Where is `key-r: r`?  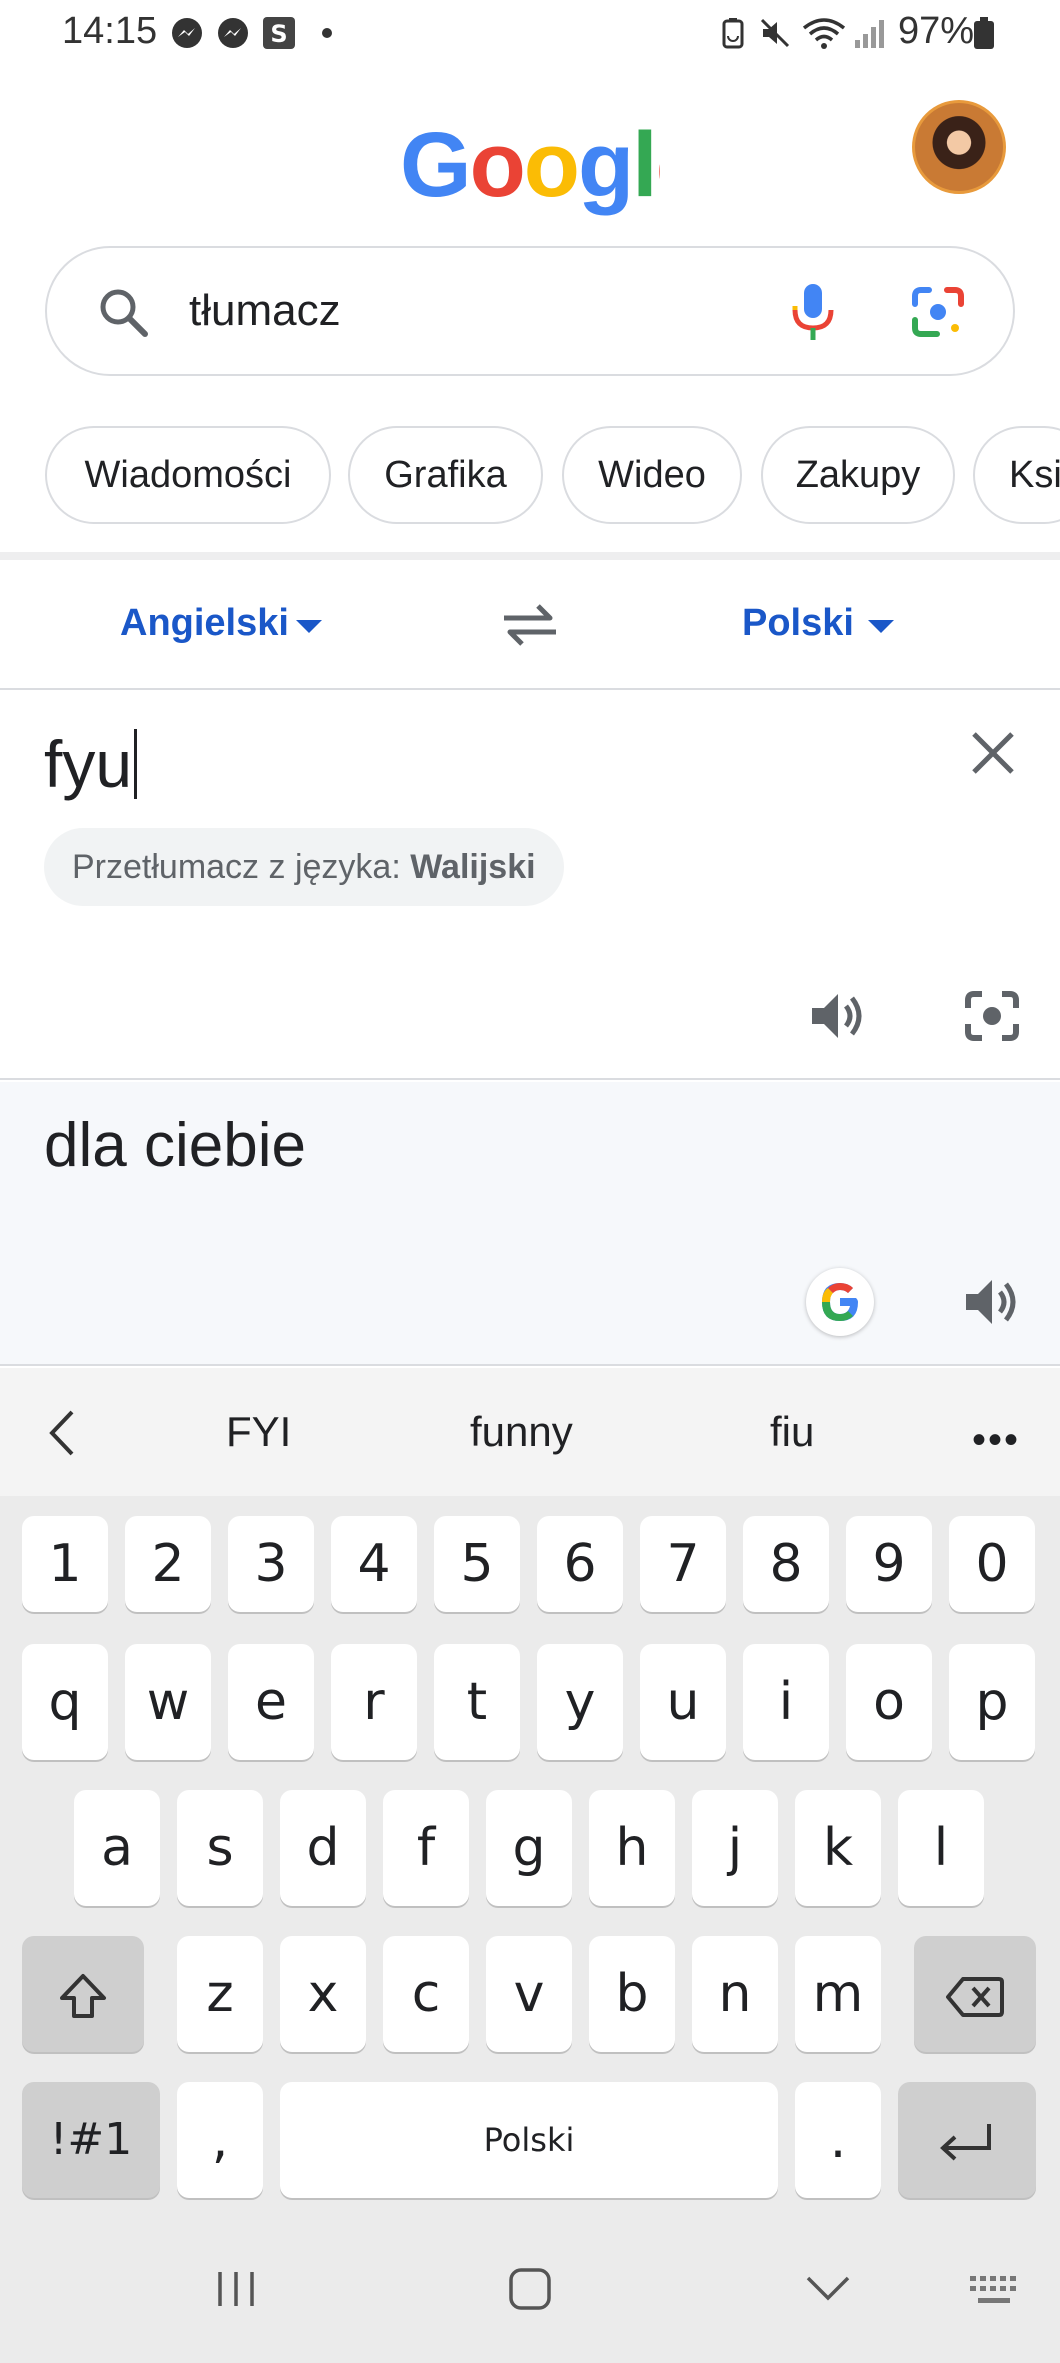
key-r: r is located at coordinates (374, 1702).